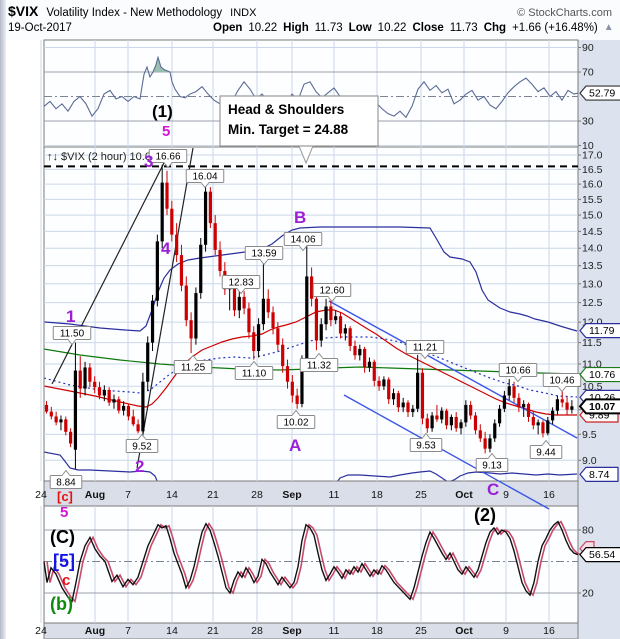 This screenshot has width=620, height=639. I want to click on y-tick-label: 12.5, so click(592, 303).